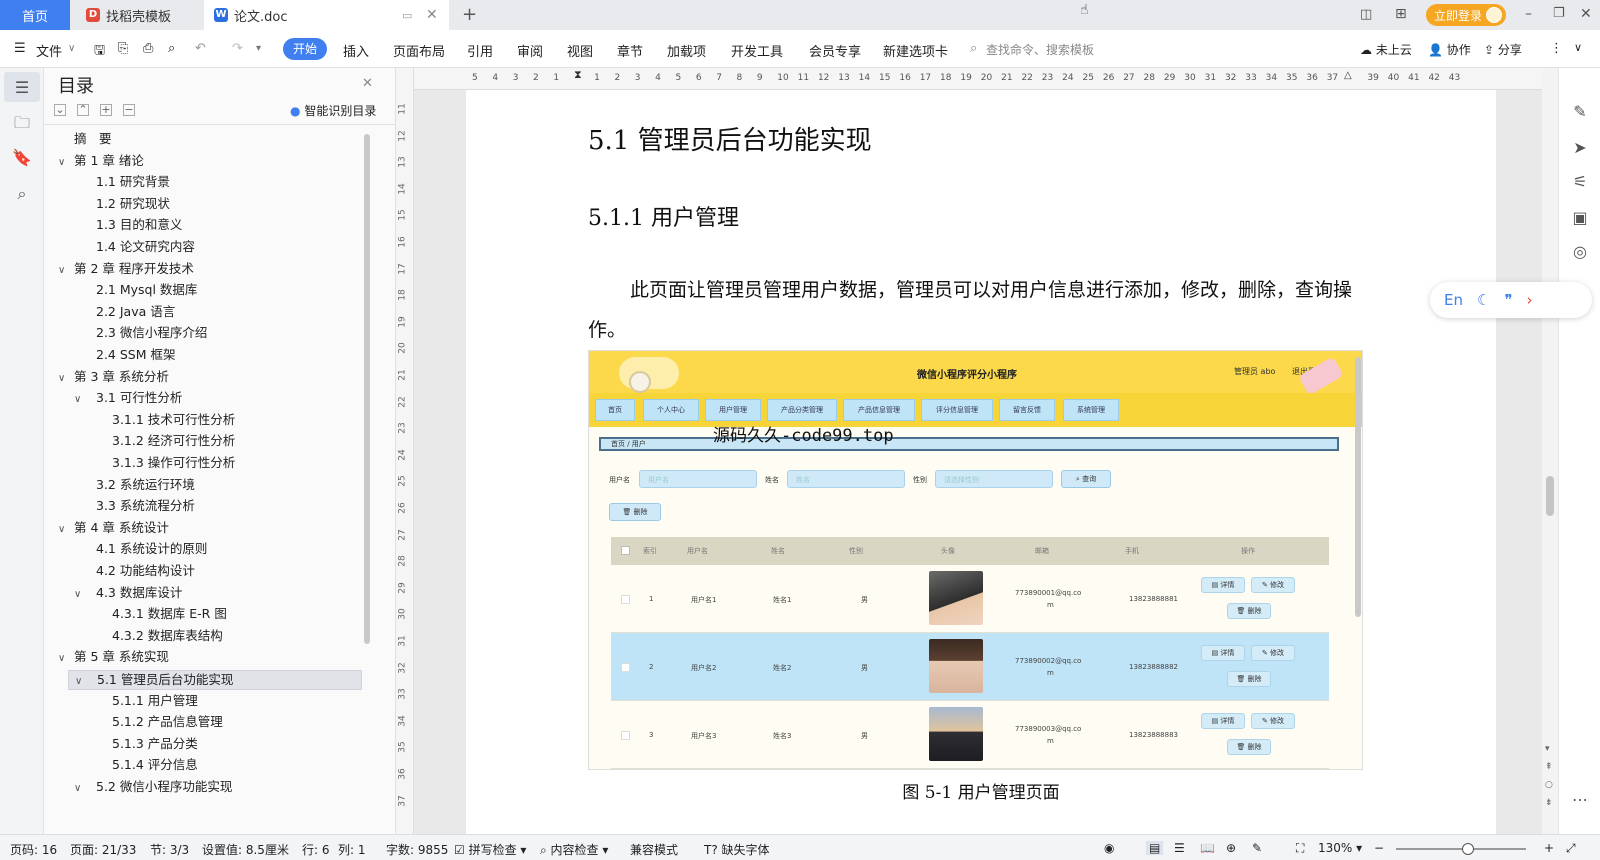  I want to click on toc-item: 5.1.1 用户管理, so click(199, 702).